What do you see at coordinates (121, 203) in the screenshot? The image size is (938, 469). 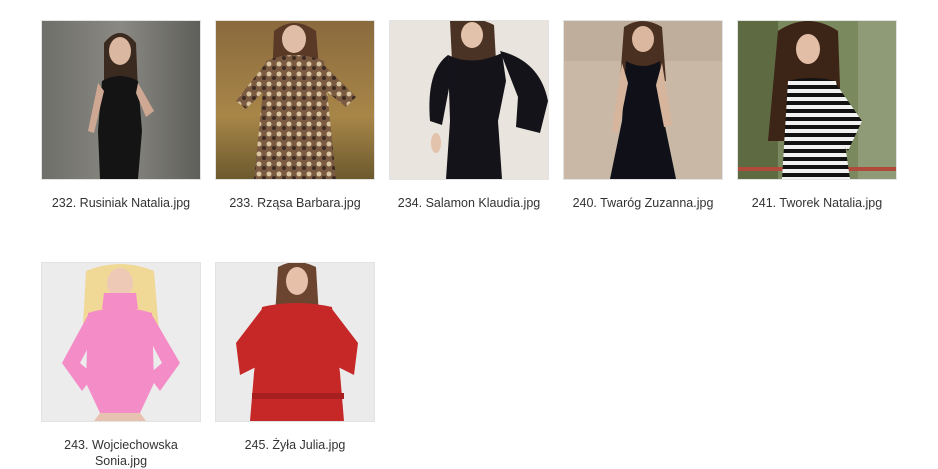 I see `file-name-label: 232. Rusiniak Natalia.jpg` at bounding box center [121, 203].